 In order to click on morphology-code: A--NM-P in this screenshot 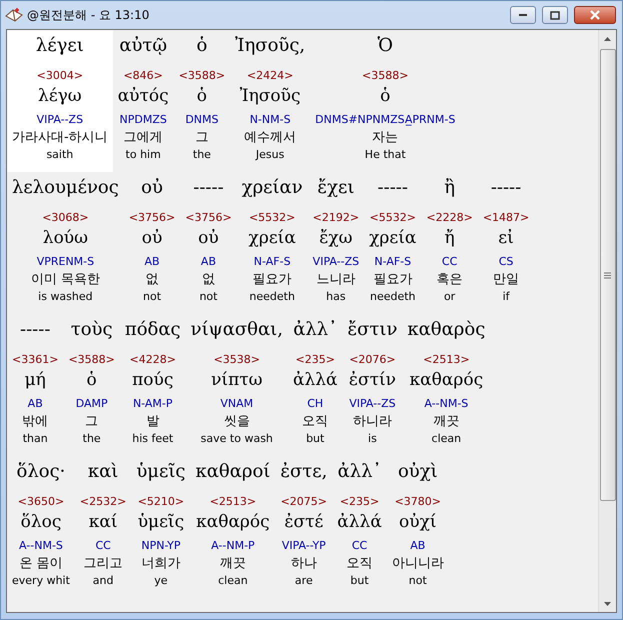, I will do `click(233, 546)`.